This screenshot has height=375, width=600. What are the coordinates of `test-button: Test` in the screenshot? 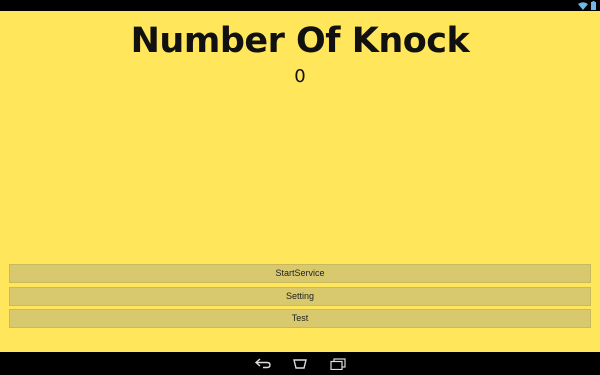 It's located at (300, 318).